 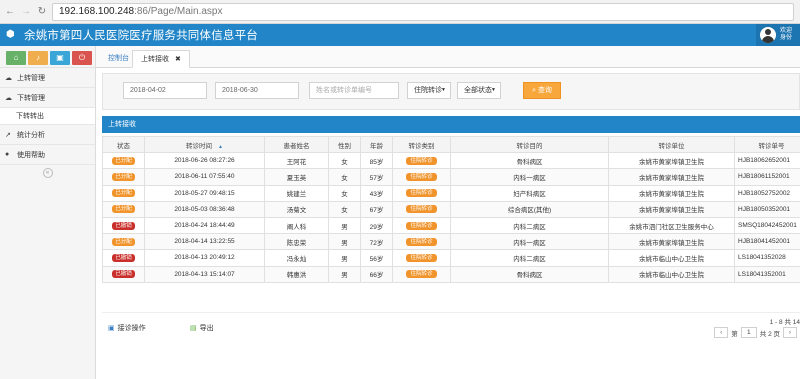 I want to click on cell-text: 综合病区(其他), so click(x=529, y=211).